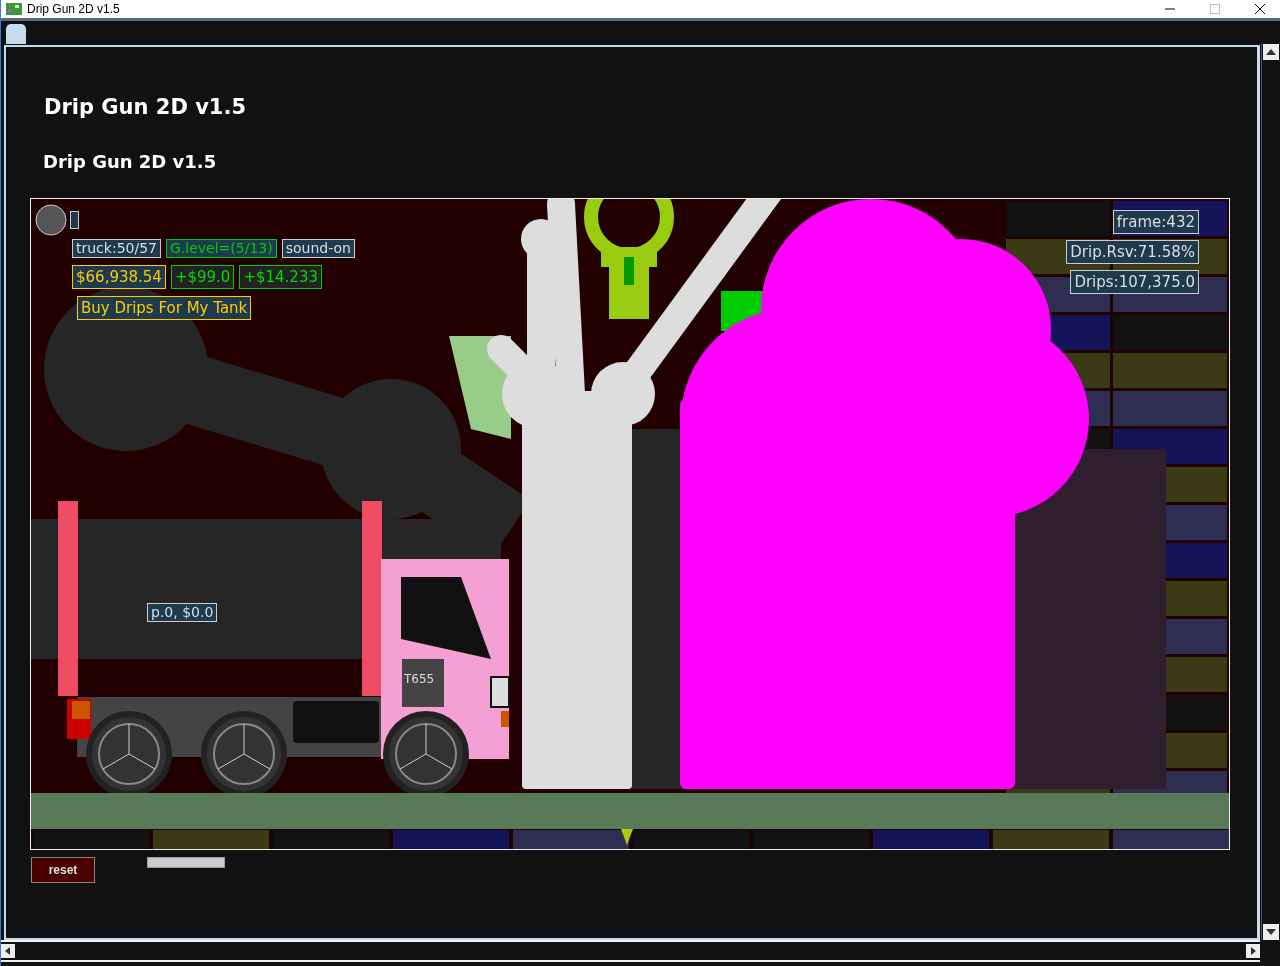 The width and height of the screenshot is (1280, 966). I want to click on level-counter: G.level=(5/13), so click(221, 248).